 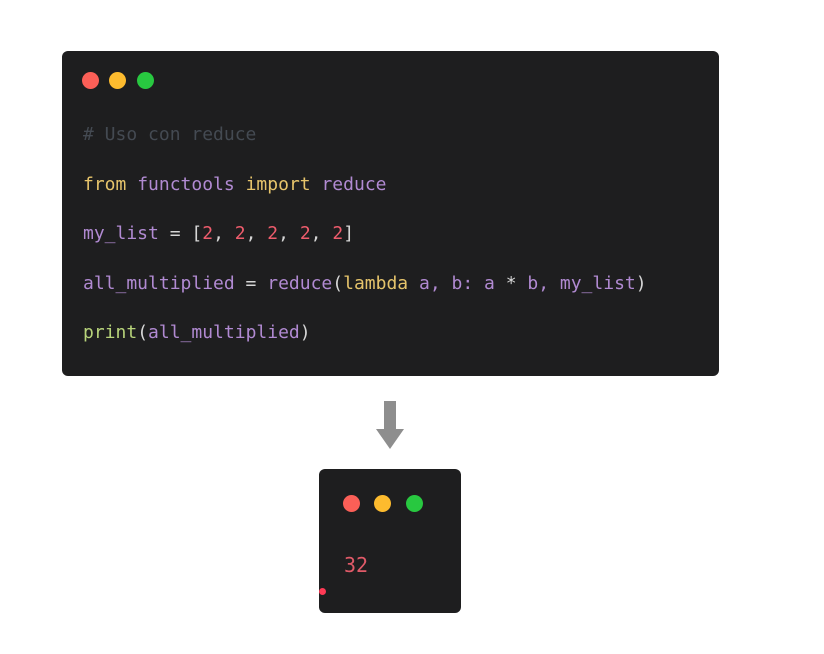 I want to click on keyword-lambda: lambda, so click(x=376, y=283).